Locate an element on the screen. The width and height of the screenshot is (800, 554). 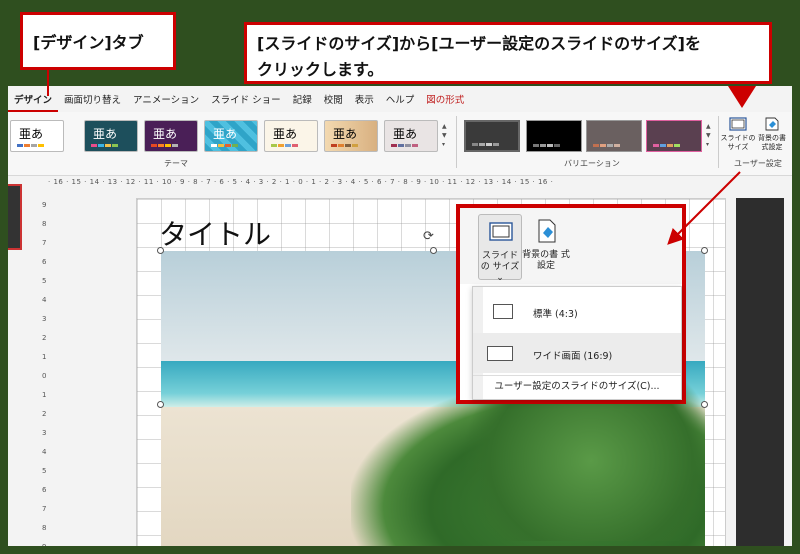
variation-scroll-arrows: ▲ ▼ ▾ is located at coordinates (710, 135).